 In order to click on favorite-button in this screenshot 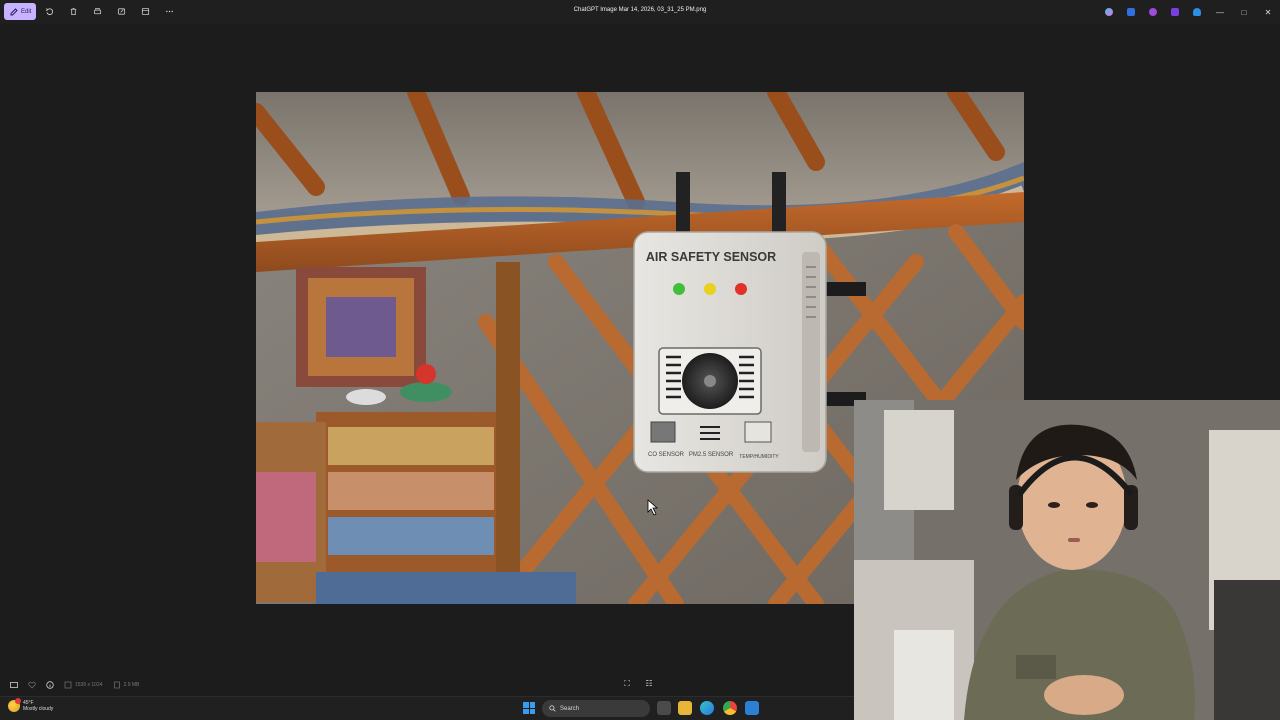, I will do `click(32, 685)`.